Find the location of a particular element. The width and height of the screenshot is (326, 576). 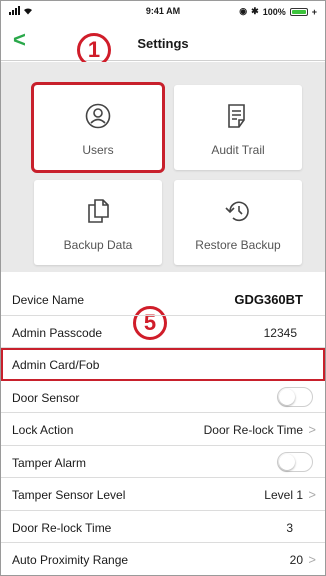

device-name-value: GDG360BT is located at coordinates (268, 299).